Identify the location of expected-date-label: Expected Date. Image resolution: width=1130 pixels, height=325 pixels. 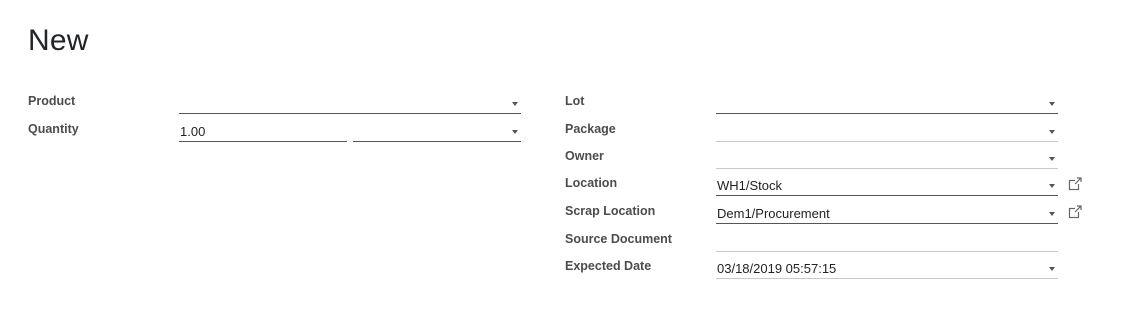
(608, 266).